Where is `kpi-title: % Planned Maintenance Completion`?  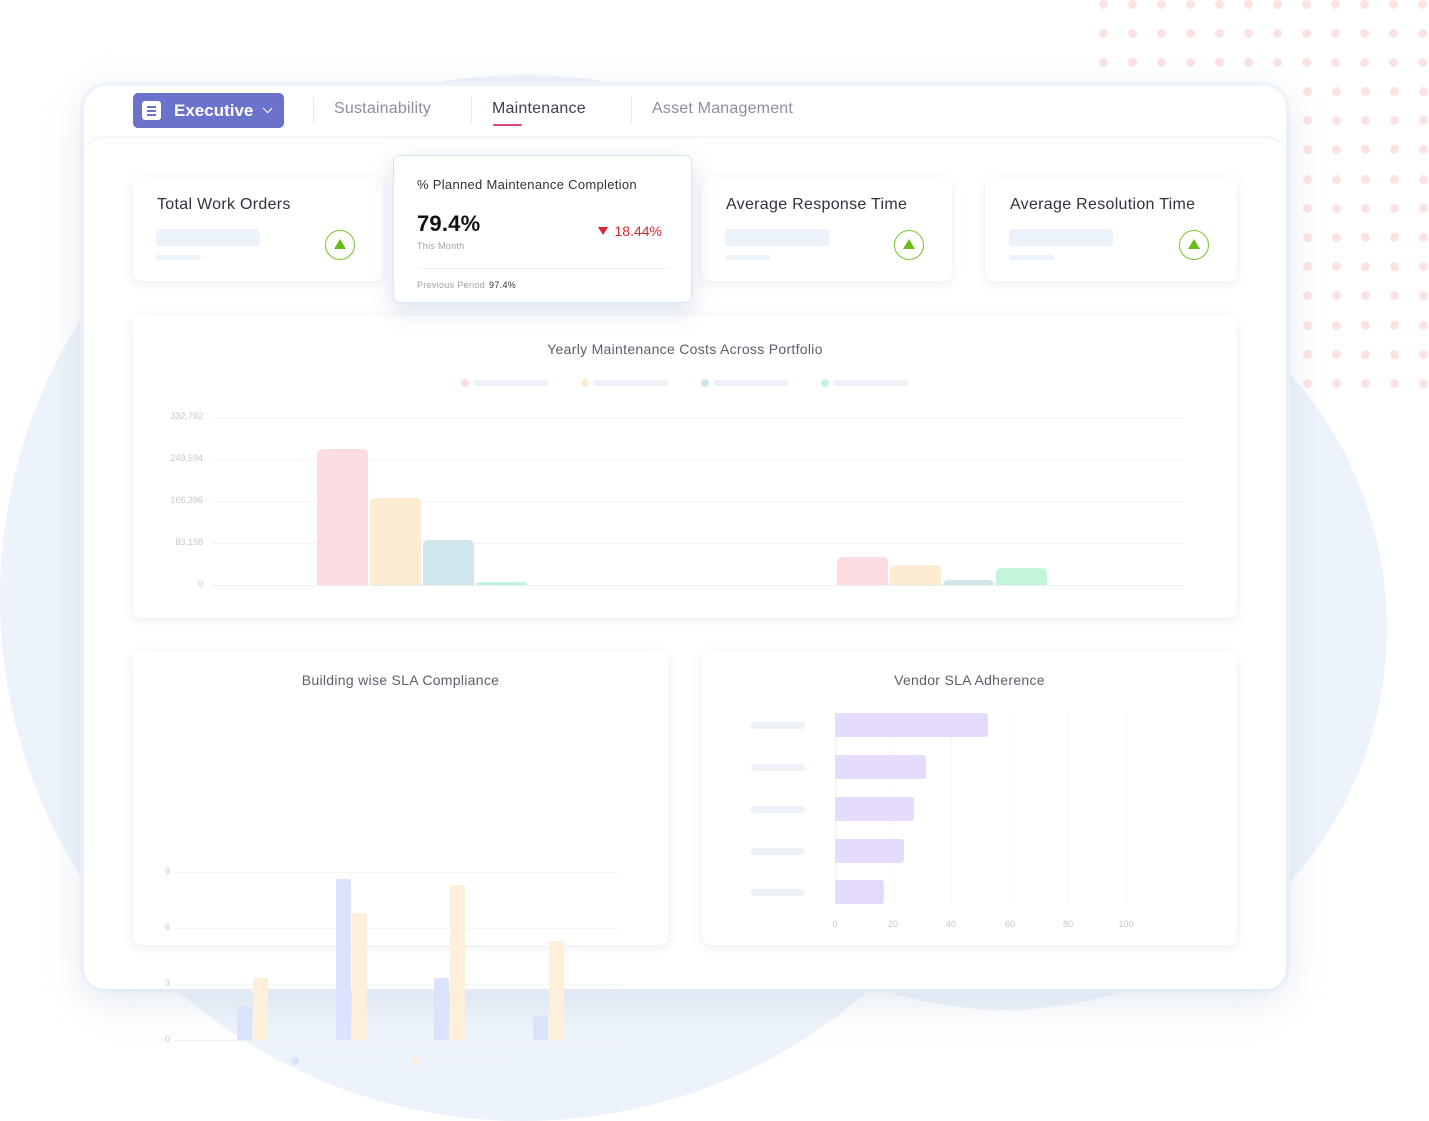 kpi-title: % Planned Maintenance Completion is located at coordinates (527, 184).